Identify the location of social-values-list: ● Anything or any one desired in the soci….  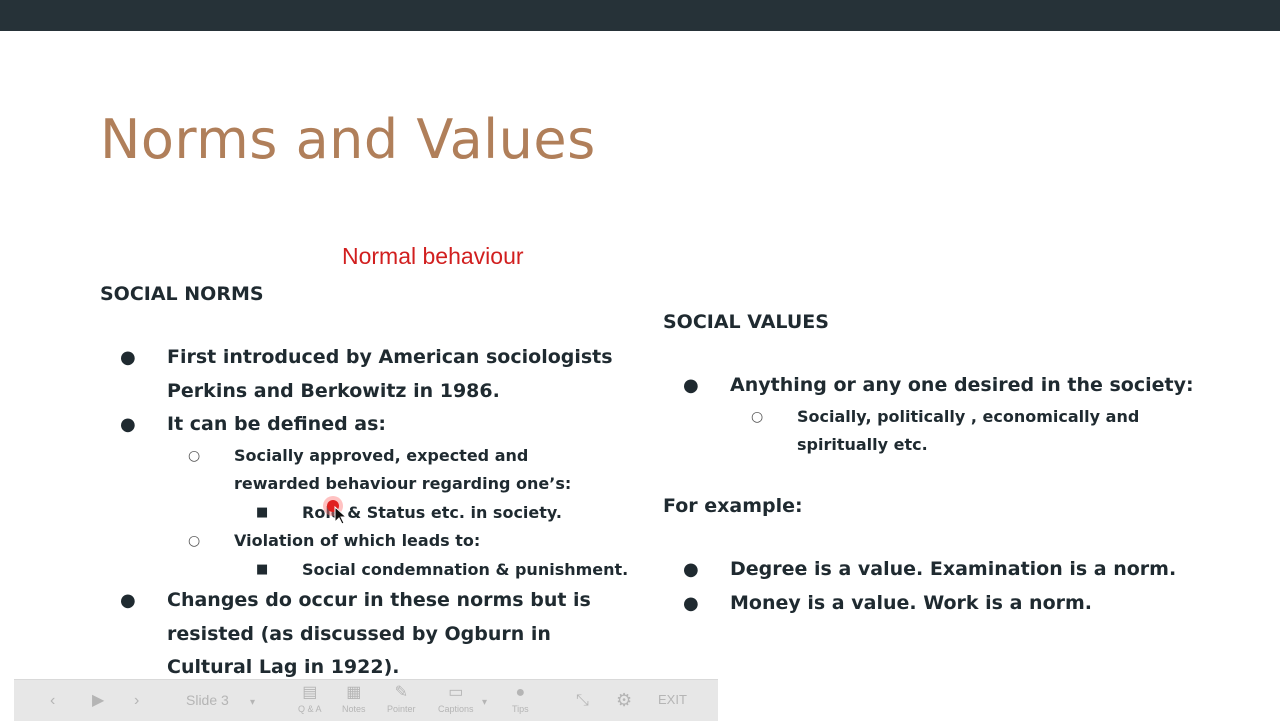
(933, 414).